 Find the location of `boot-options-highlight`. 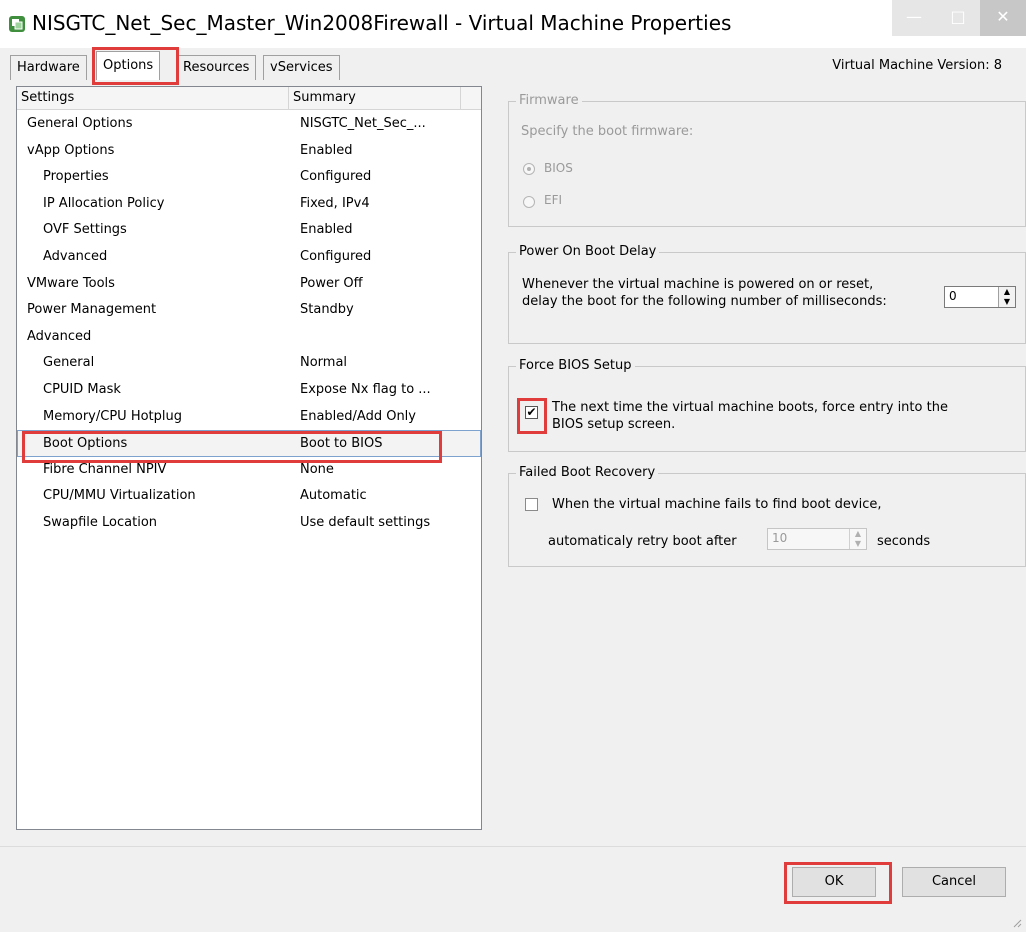

boot-options-highlight is located at coordinates (232, 447).